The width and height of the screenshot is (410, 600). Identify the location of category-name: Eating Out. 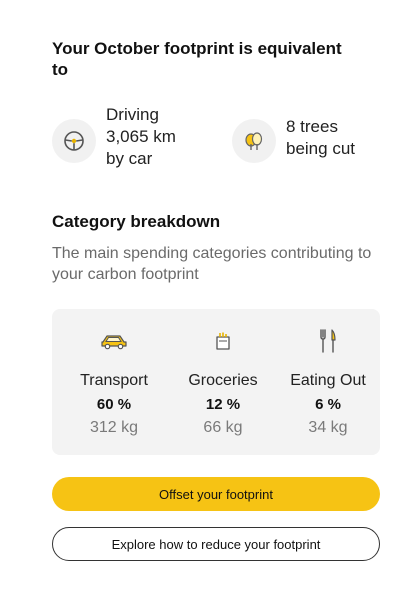
(328, 380).